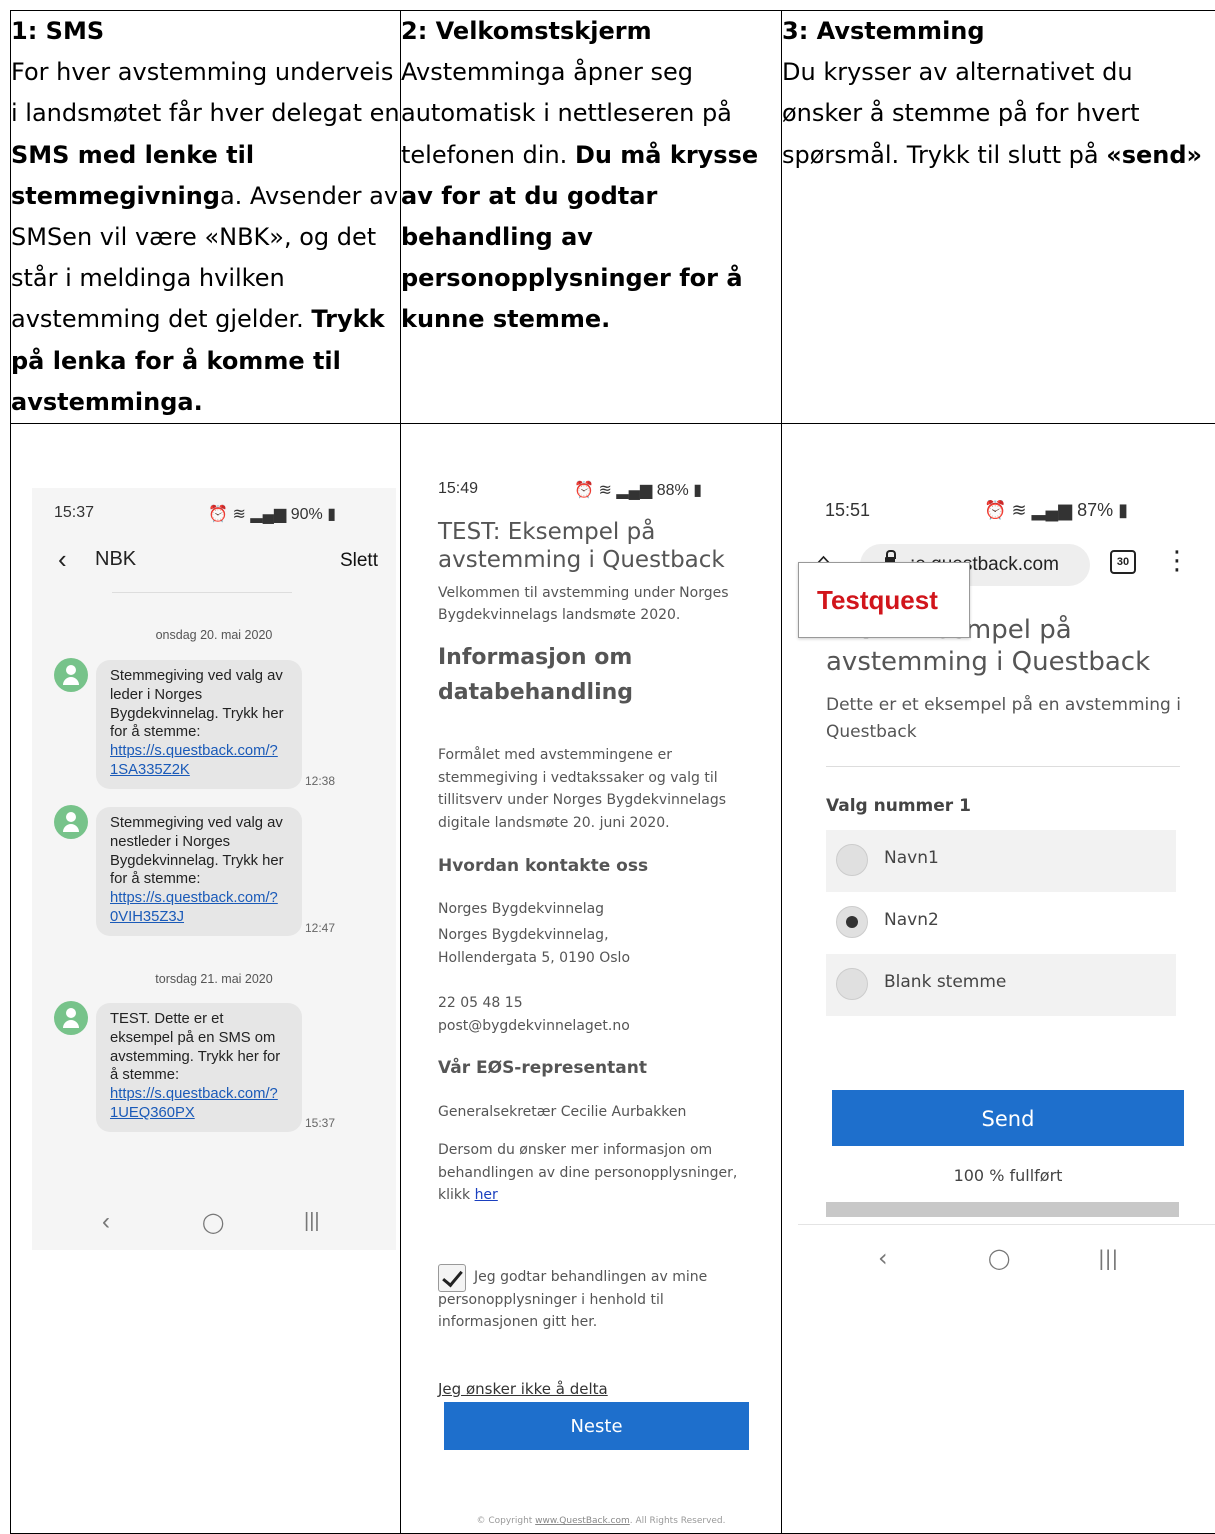 This screenshot has height=1534, width=1215. I want to click on status-battery: ⏰ ≋ ▂▄▆ 88% ▮, so click(638, 490).